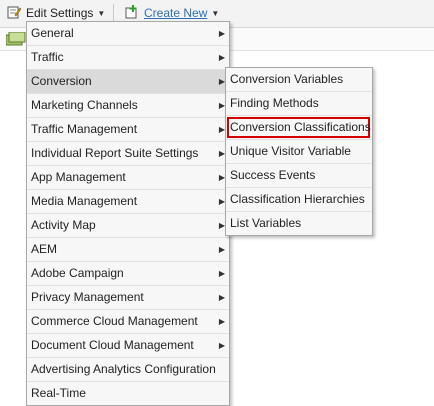 This screenshot has width=434, height=406. I want to click on menu-item-app-management: App Management ▶, so click(128, 178).